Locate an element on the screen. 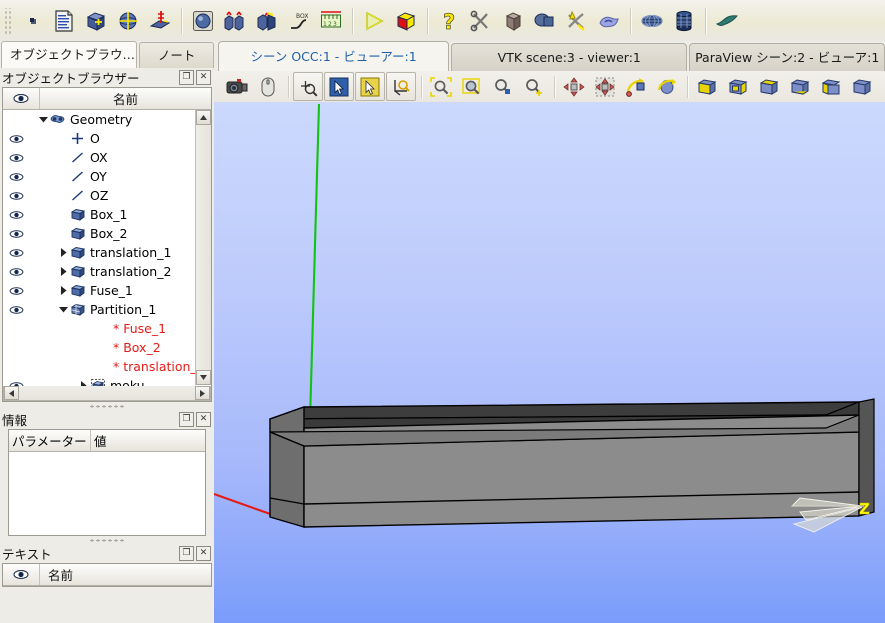 This screenshot has width=885, height=623. rotate-point-icon is located at coordinates (667, 86).